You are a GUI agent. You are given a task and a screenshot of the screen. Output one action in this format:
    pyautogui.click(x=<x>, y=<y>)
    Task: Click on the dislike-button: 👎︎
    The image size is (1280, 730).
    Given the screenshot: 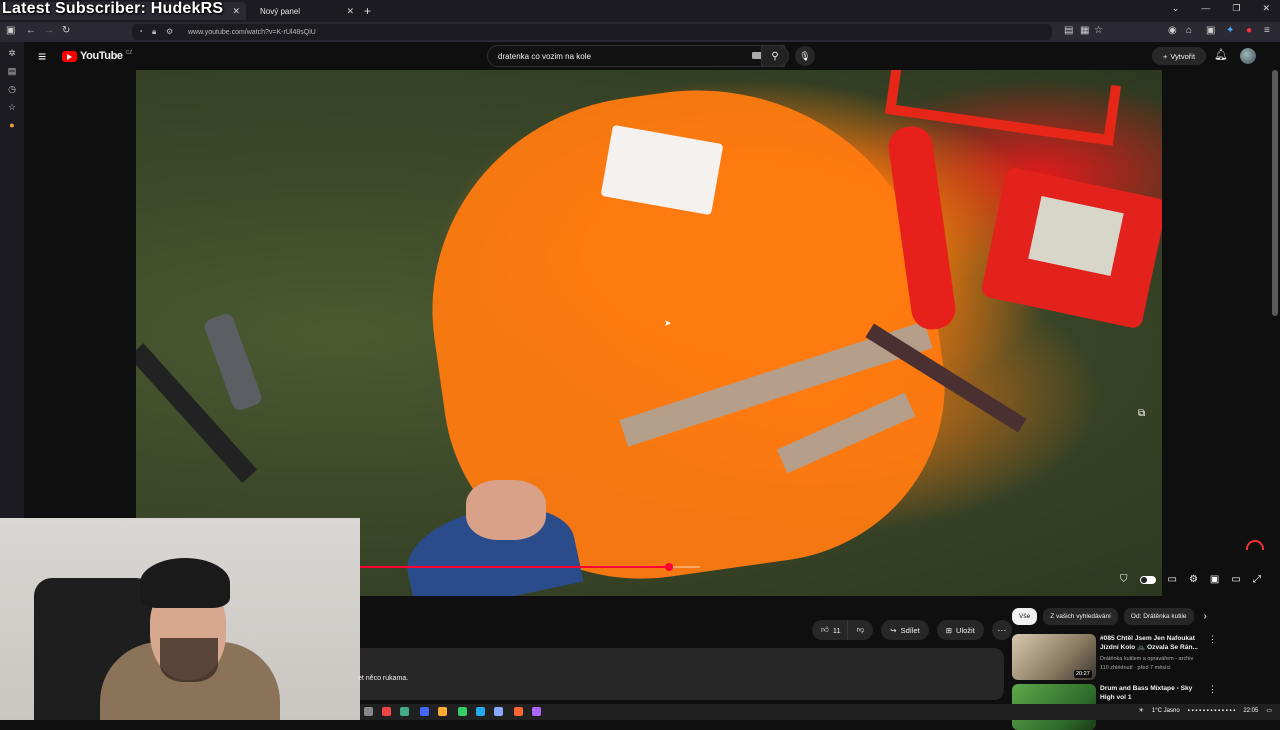 What is the action you would take?
    pyautogui.click(x=860, y=630)
    